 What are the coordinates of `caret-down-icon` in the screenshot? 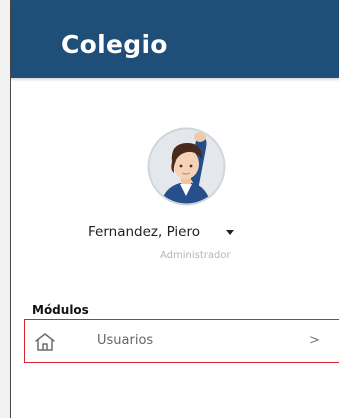 It's located at (230, 232).